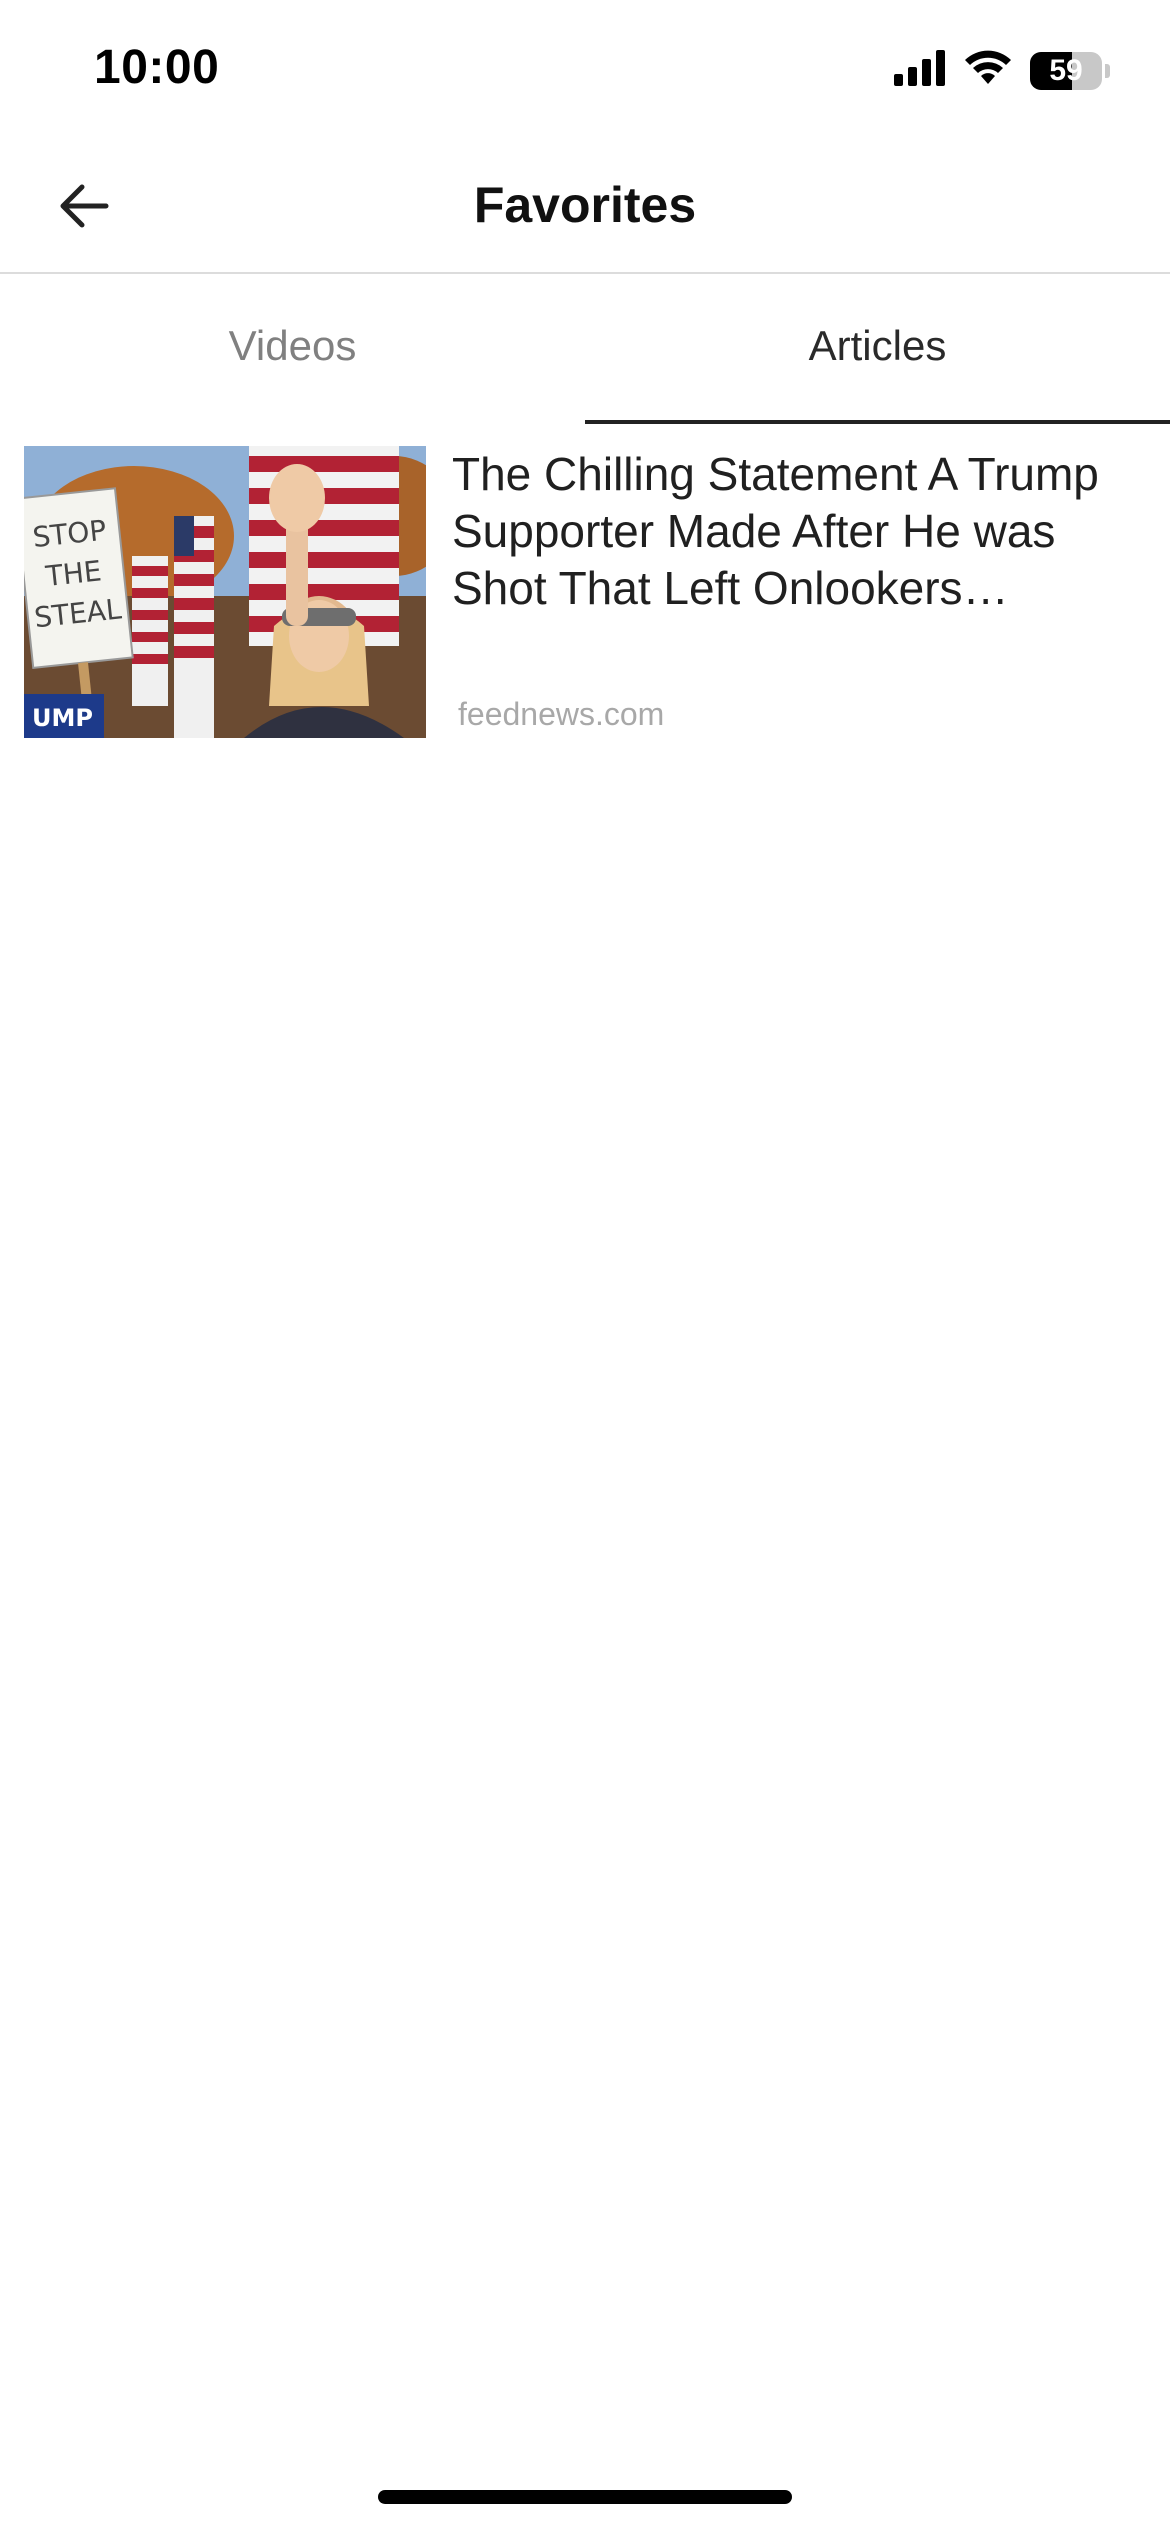  I want to click on tab-videos: Videos, so click(292, 349).